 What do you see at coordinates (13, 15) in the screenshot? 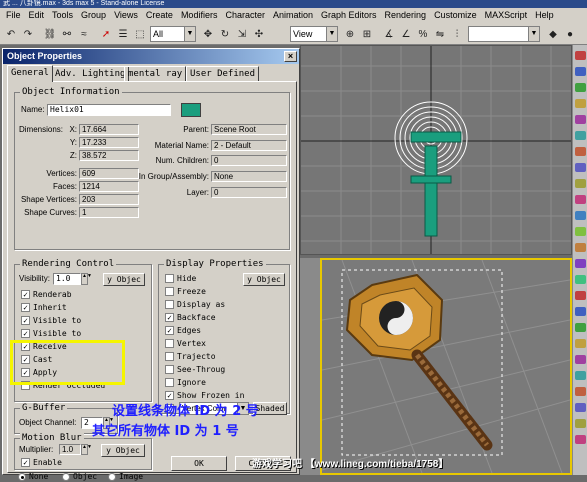
I see `menu-file: File` at bounding box center [13, 15].